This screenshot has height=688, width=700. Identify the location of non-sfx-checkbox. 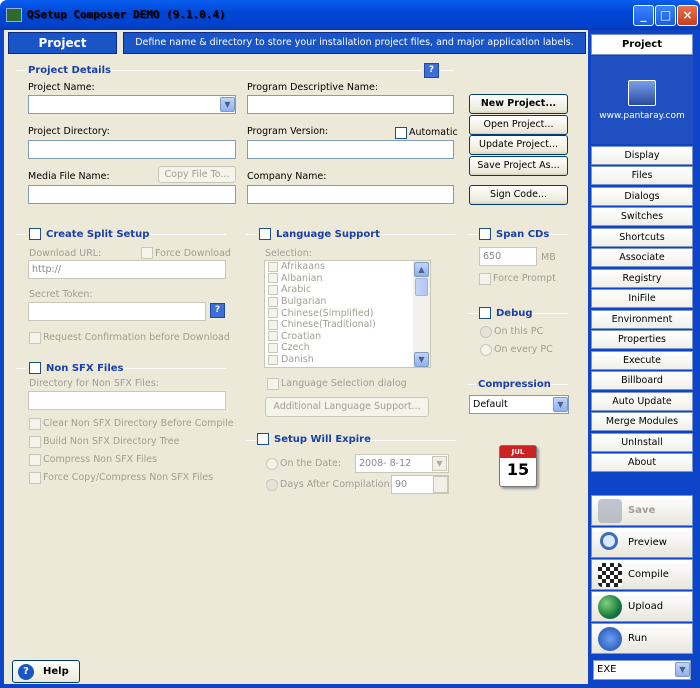
(35, 368).